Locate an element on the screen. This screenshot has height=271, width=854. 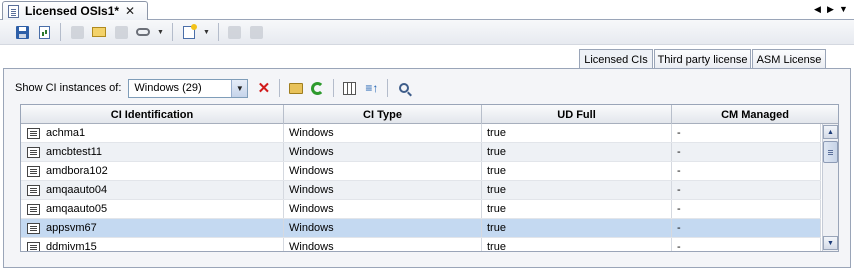
document-chart-icon is located at coordinates (44, 32).